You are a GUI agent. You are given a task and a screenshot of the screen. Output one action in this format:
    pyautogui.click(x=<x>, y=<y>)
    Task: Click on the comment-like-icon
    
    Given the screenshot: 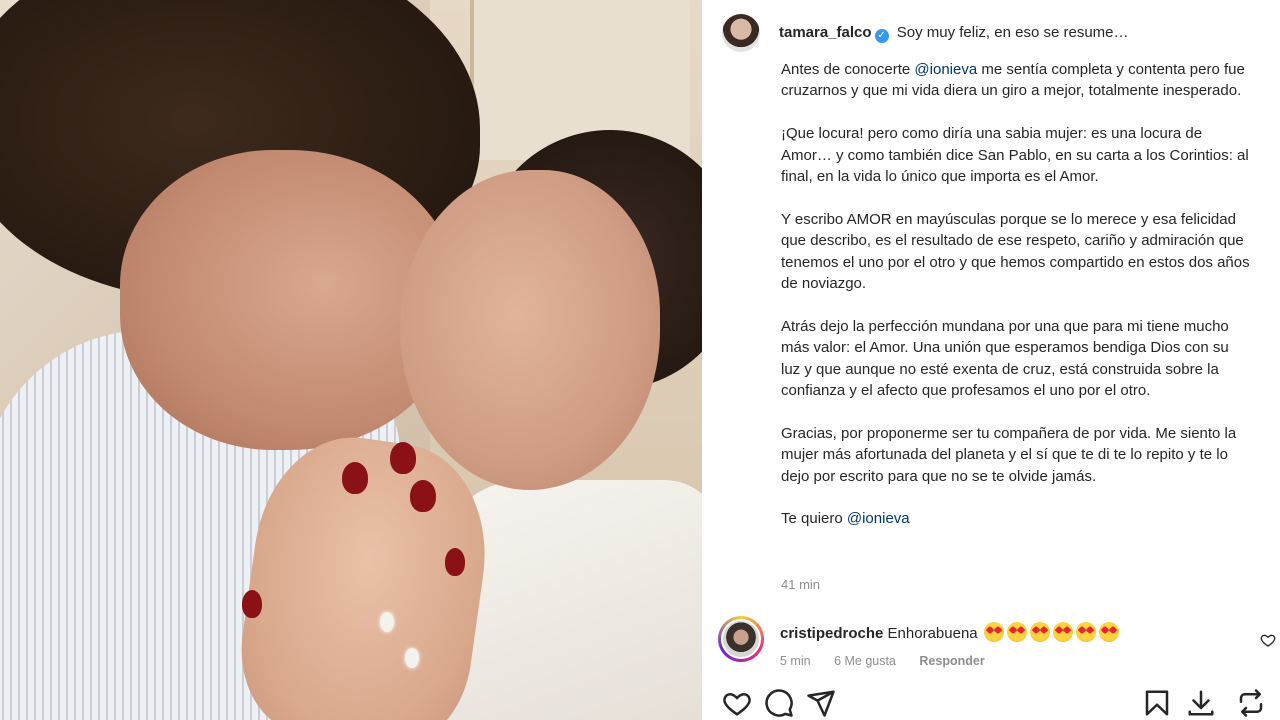 What is the action you would take?
    pyautogui.click(x=1268, y=640)
    